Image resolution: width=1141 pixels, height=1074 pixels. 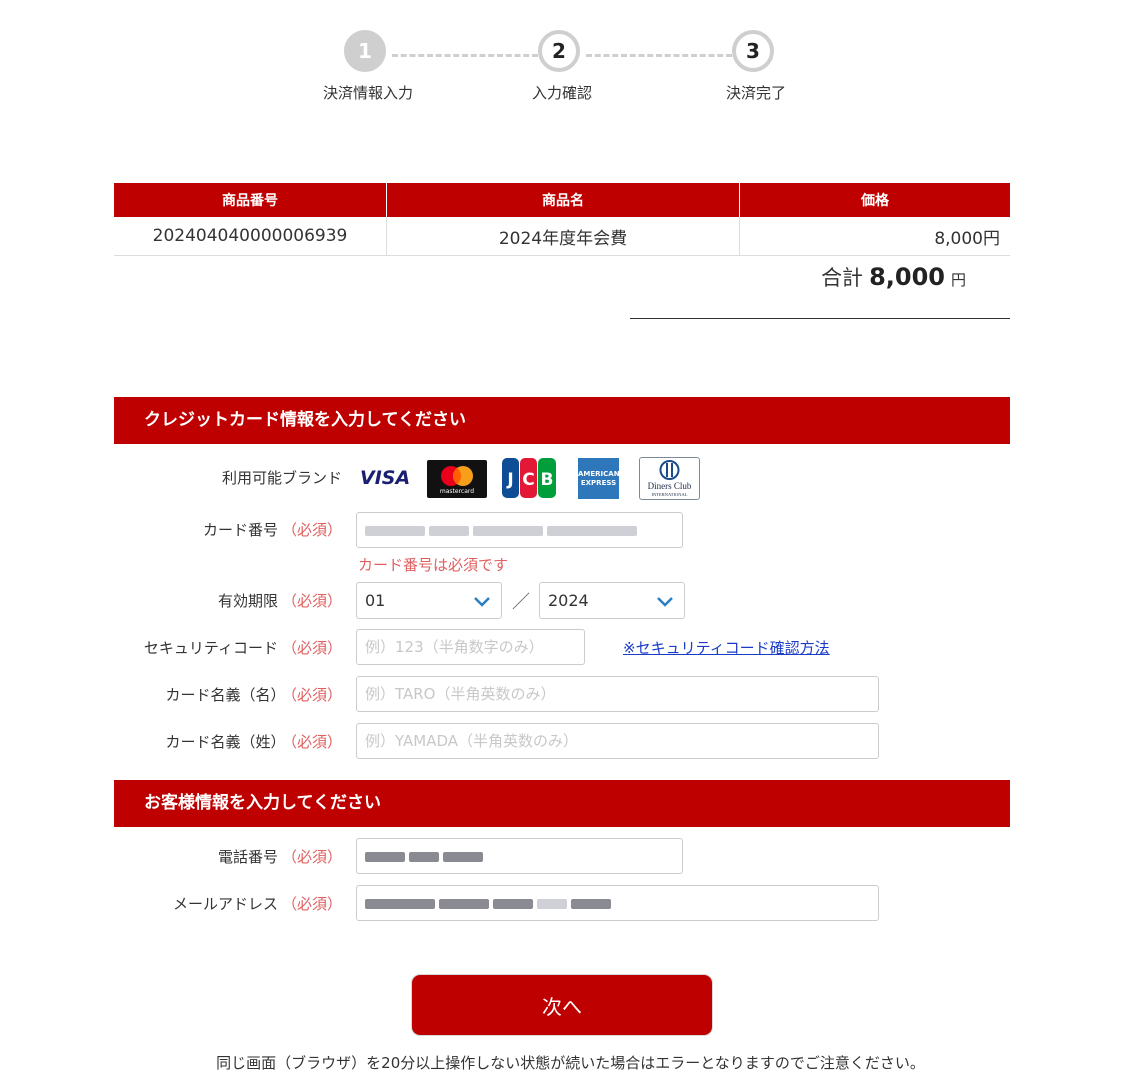 I want to click on amex-logo: AMERICAN EXPRESS, so click(x=599, y=478).